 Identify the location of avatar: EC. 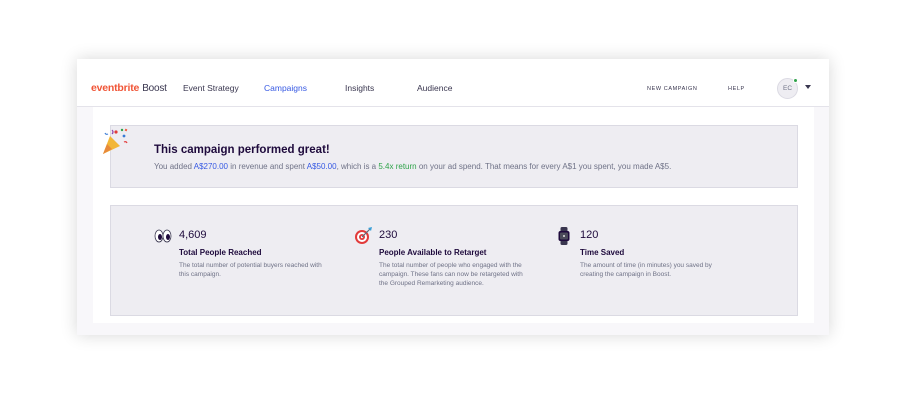
(787, 88).